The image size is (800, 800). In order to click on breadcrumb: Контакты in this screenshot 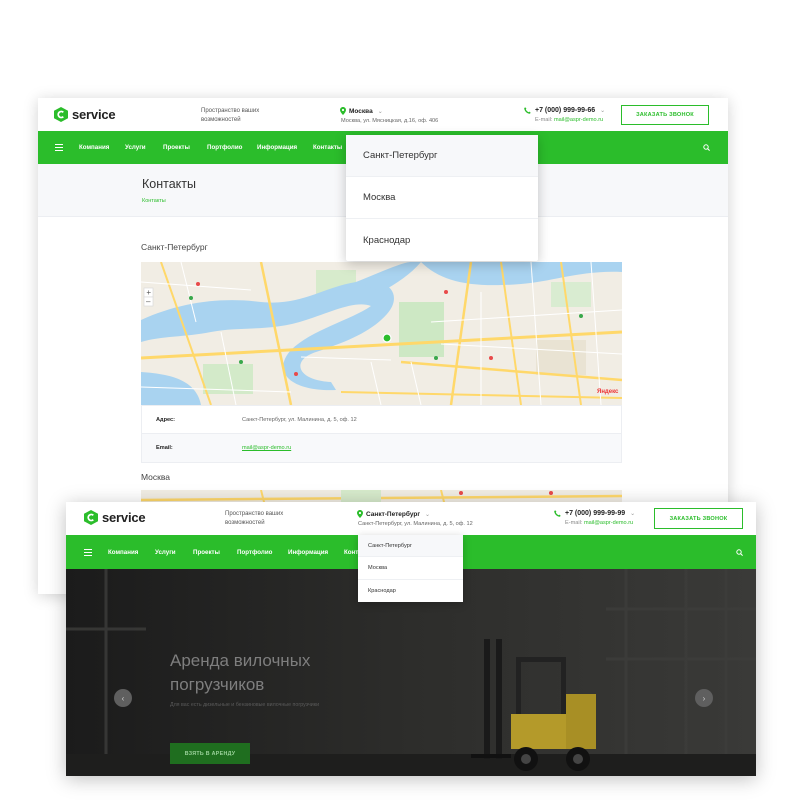, I will do `click(154, 201)`.